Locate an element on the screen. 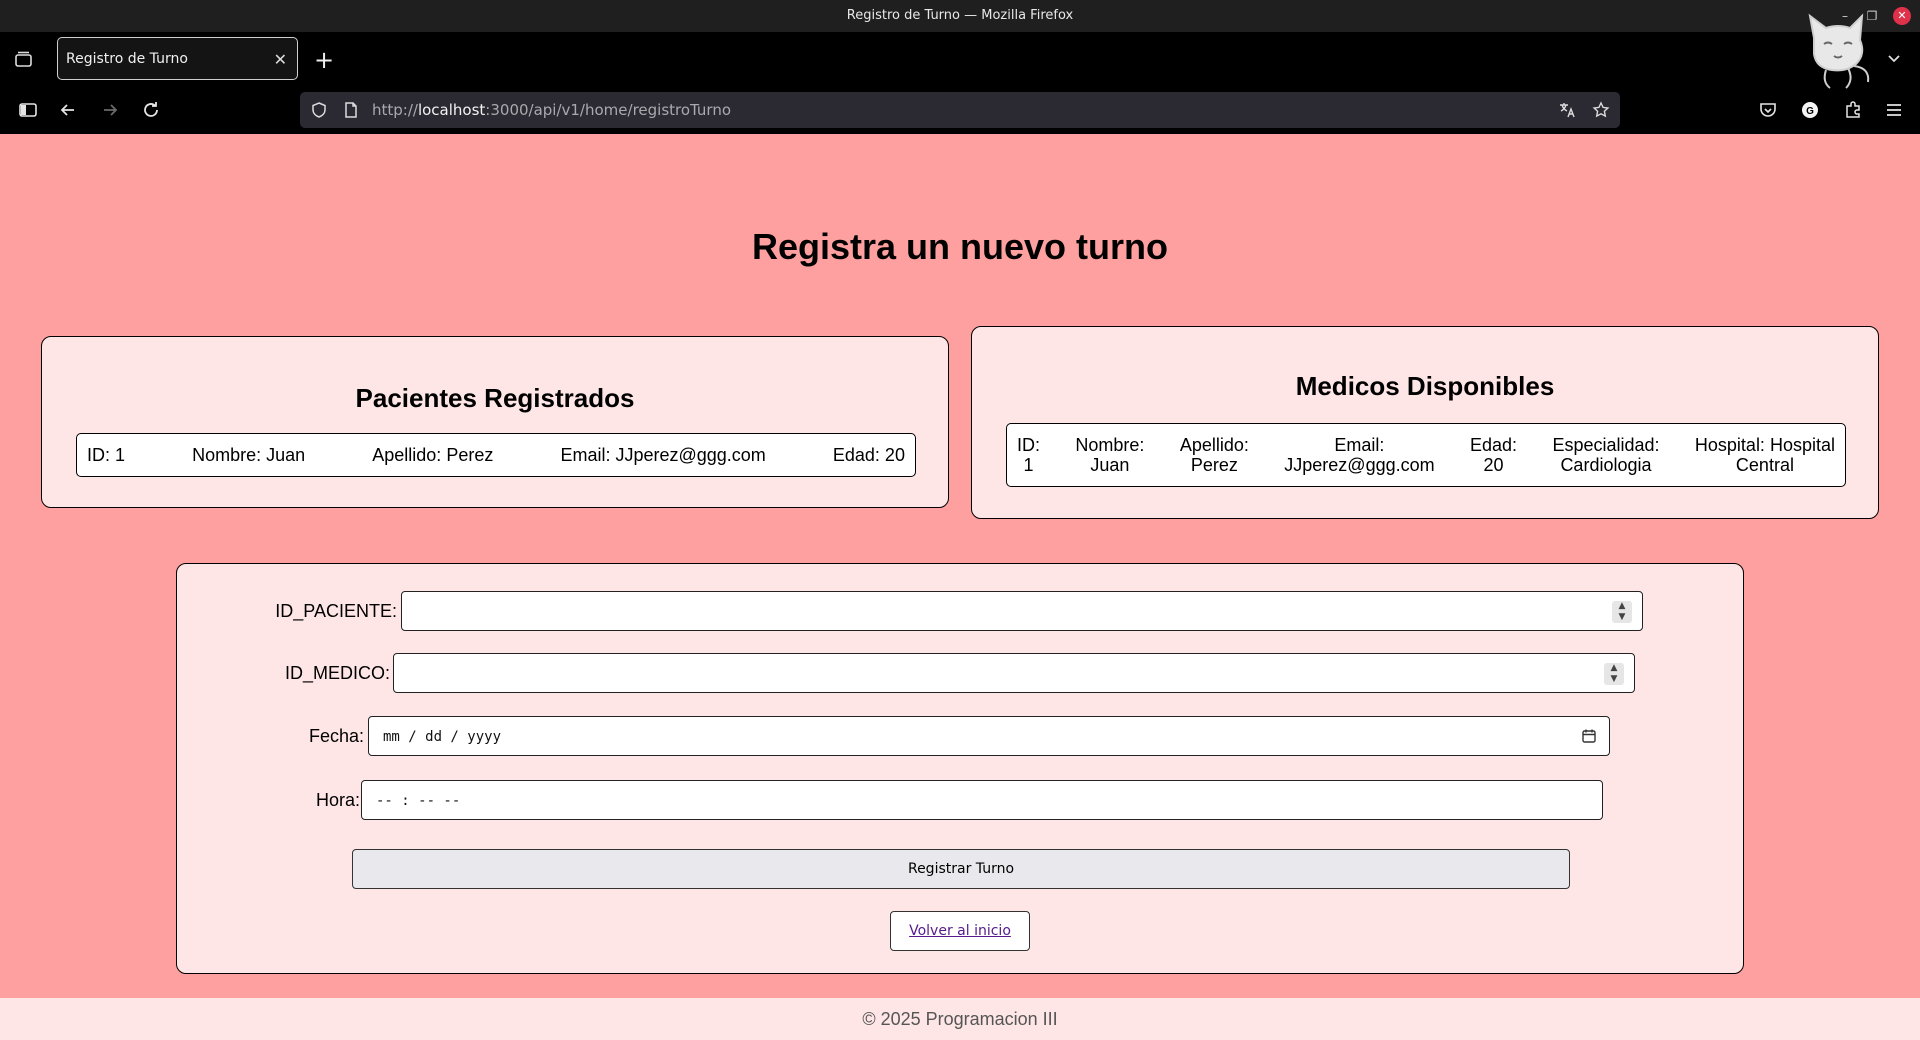 This screenshot has height=1040, width=1920. fecha-input: mm / dd / yyyy is located at coordinates (989, 736).